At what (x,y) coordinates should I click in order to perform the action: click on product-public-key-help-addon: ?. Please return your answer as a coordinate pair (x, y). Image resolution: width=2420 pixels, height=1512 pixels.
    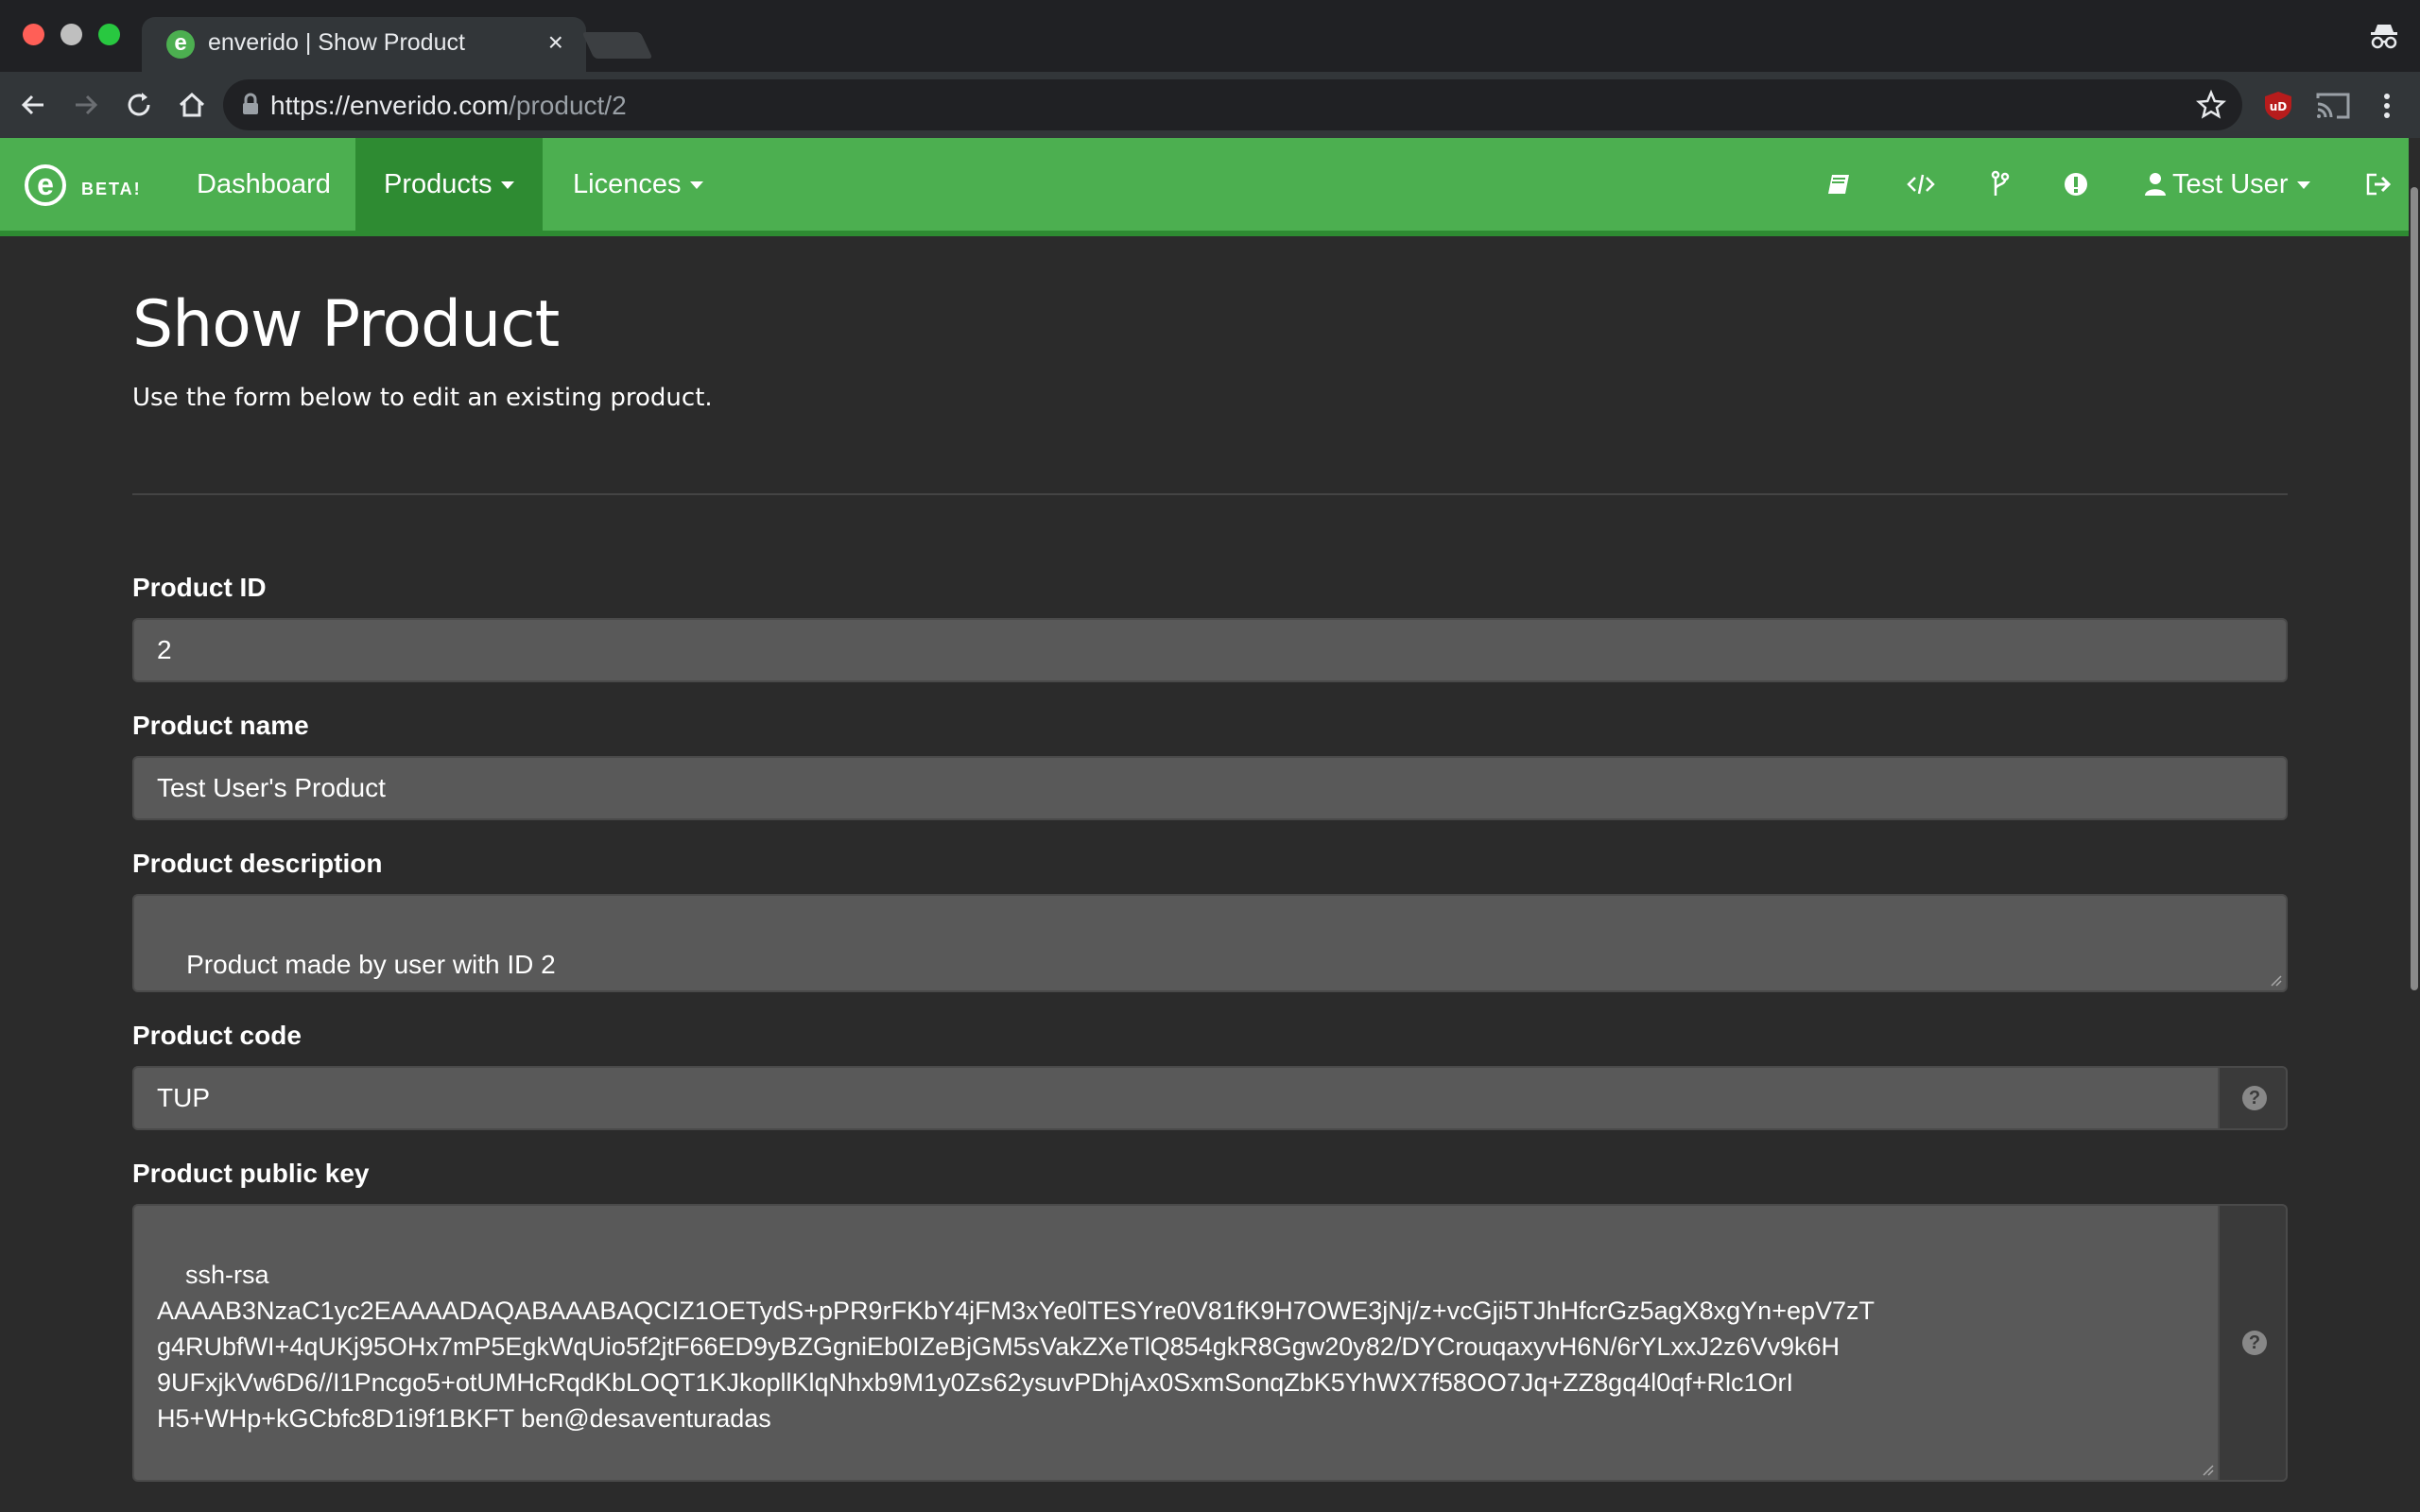
    Looking at the image, I should click on (2254, 1343).